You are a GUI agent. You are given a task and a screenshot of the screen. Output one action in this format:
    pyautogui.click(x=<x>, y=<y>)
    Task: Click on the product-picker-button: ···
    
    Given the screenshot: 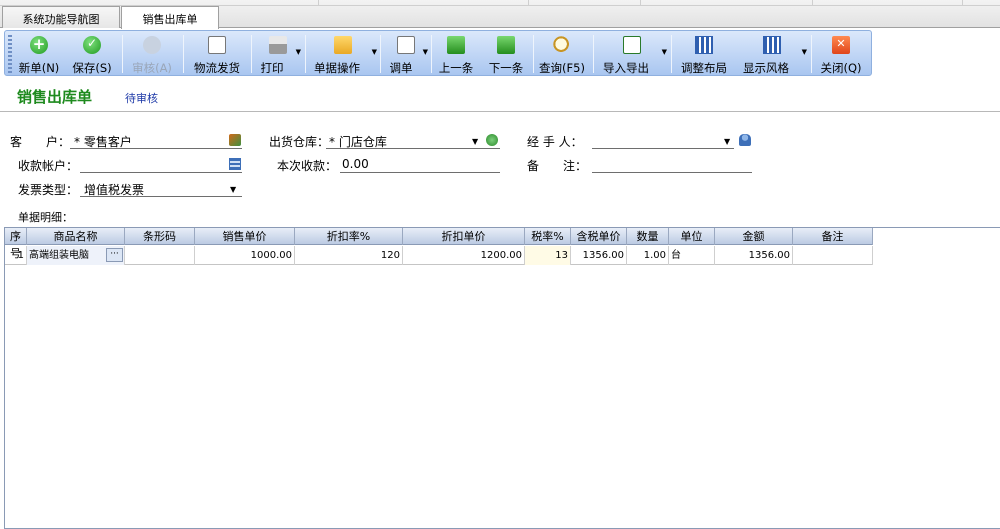 What is the action you would take?
    pyautogui.click(x=114, y=255)
    